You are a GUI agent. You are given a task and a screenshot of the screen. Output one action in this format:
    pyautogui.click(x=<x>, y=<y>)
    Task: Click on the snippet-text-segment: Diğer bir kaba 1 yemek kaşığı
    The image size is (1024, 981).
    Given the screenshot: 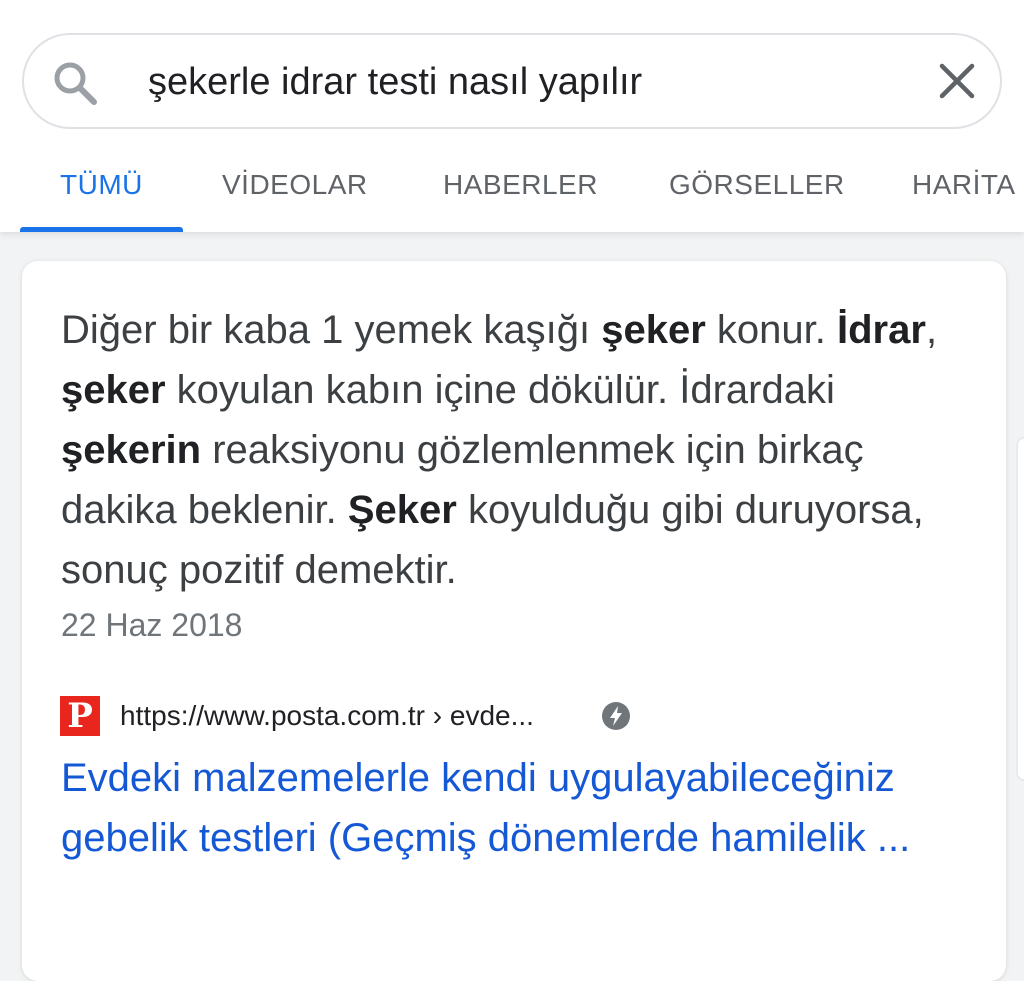 What is the action you would take?
    pyautogui.click(x=331, y=330)
    